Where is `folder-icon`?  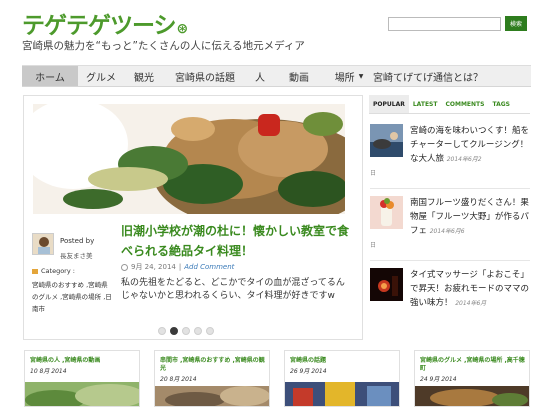 folder-icon is located at coordinates (35, 271).